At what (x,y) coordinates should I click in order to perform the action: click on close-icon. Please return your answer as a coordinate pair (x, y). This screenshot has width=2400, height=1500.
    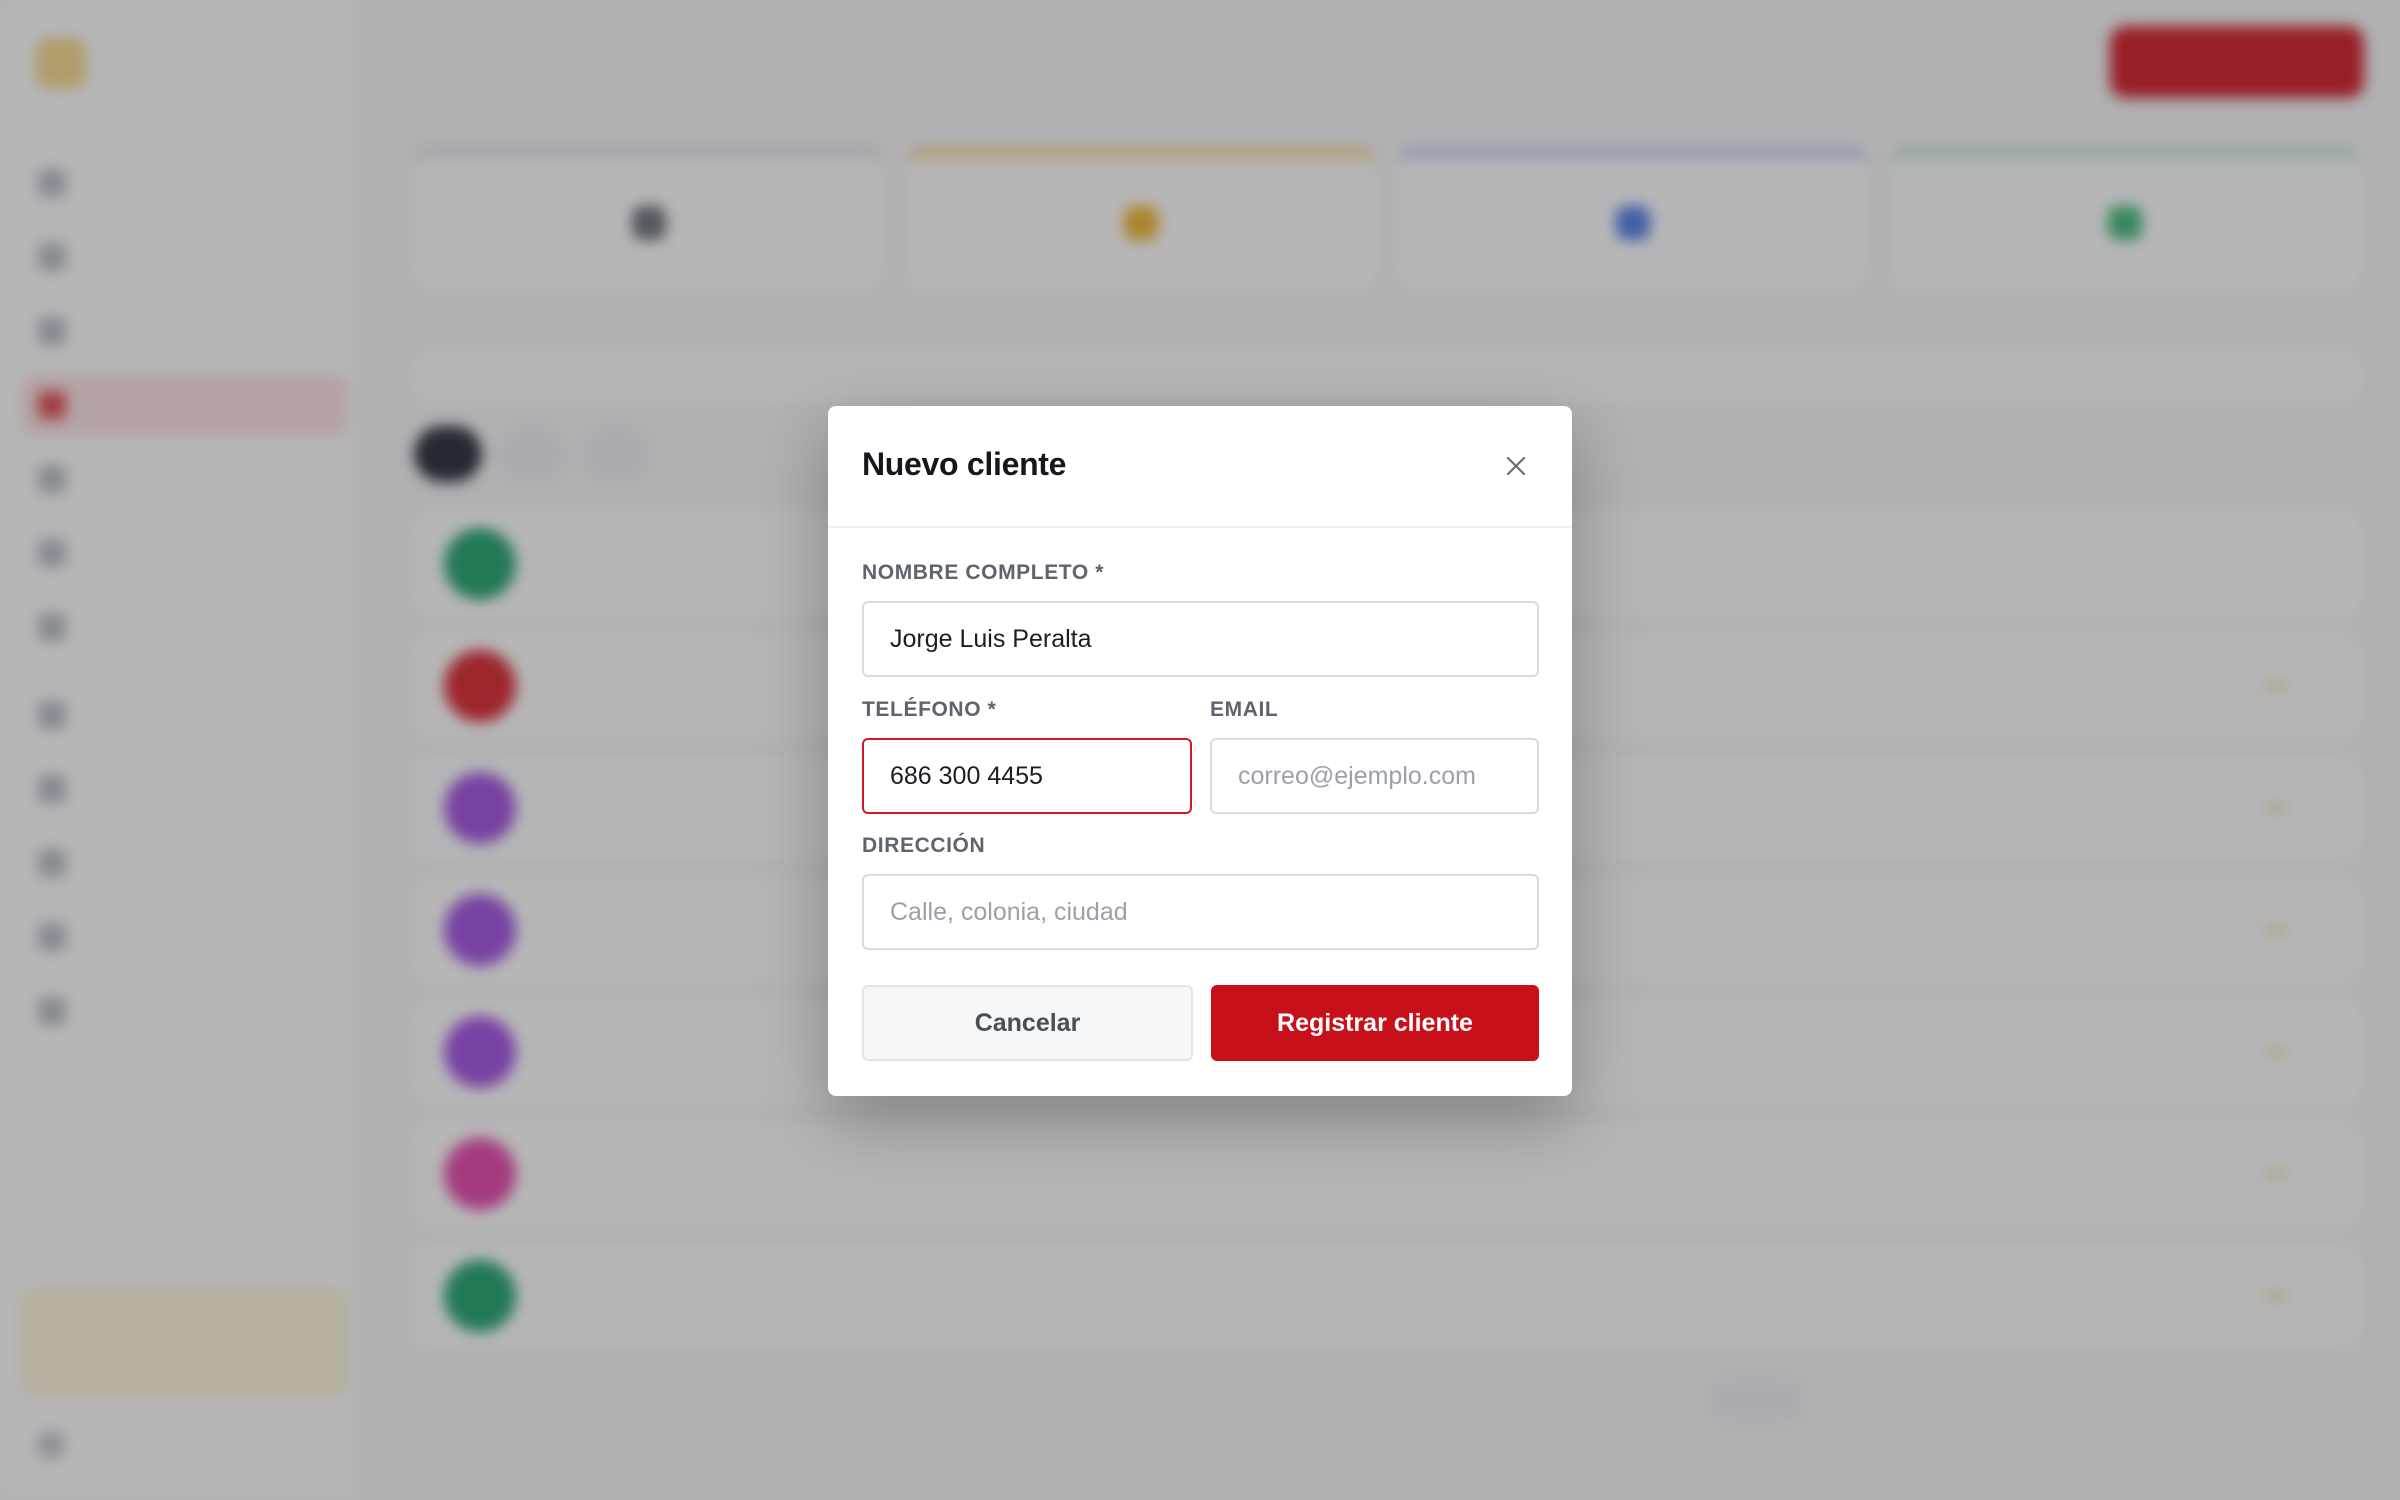
    Looking at the image, I should click on (1516, 466).